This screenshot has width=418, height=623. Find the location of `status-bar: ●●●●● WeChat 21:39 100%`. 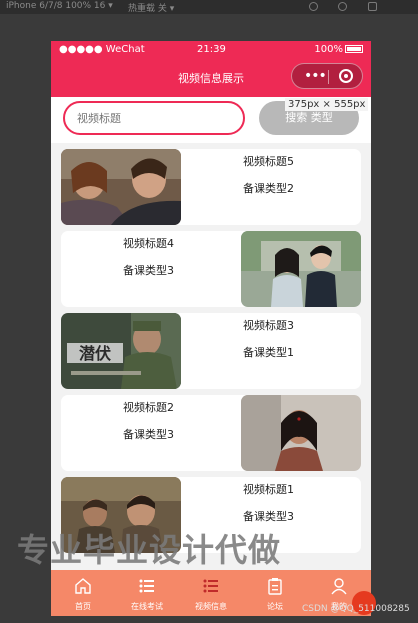

status-bar: ●●●●● WeChat 21:39 100% is located at coordinates (211, 50).